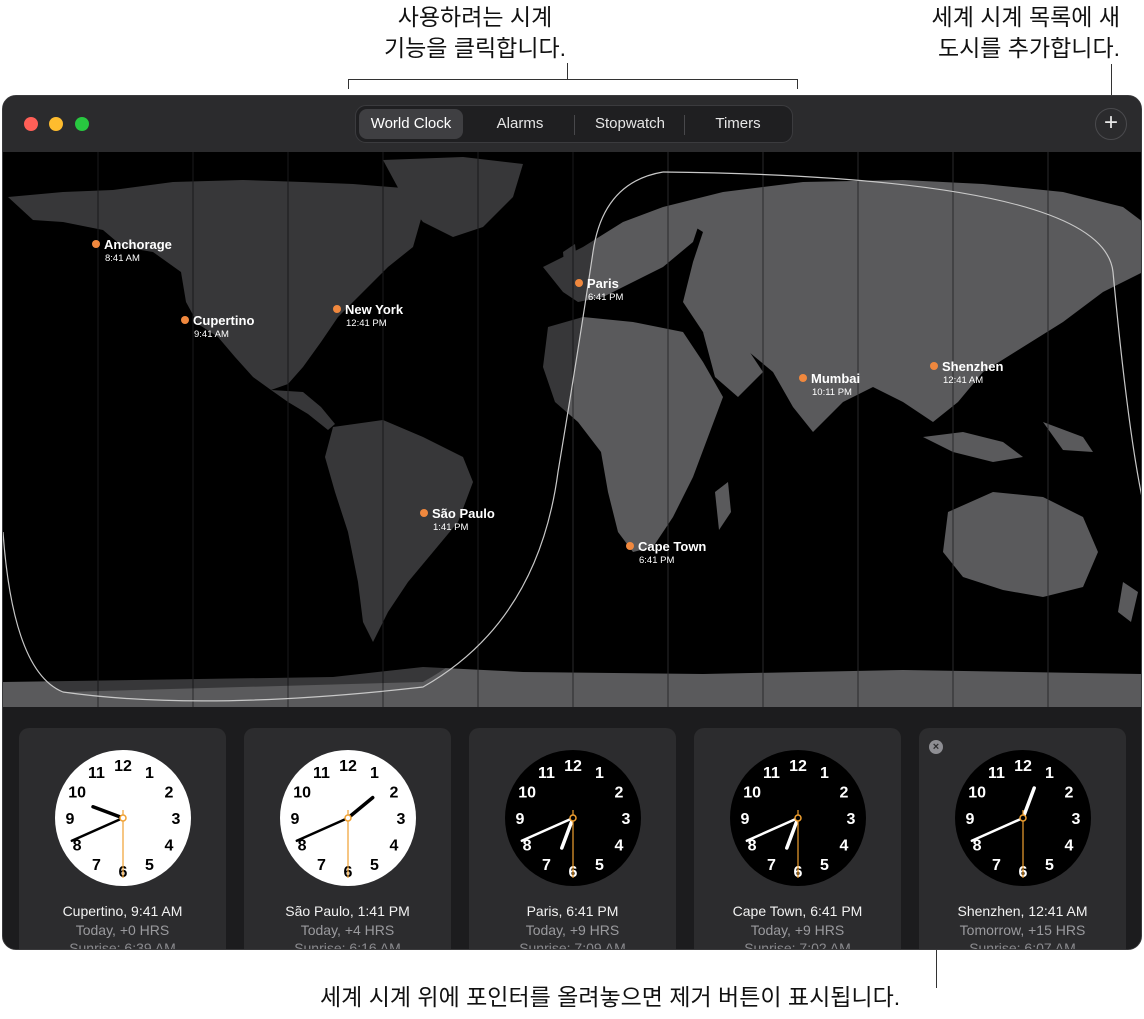  Describe the element at coordinates (738, 124) in the screenshot. I see `tab-timers: Timers` at that location.